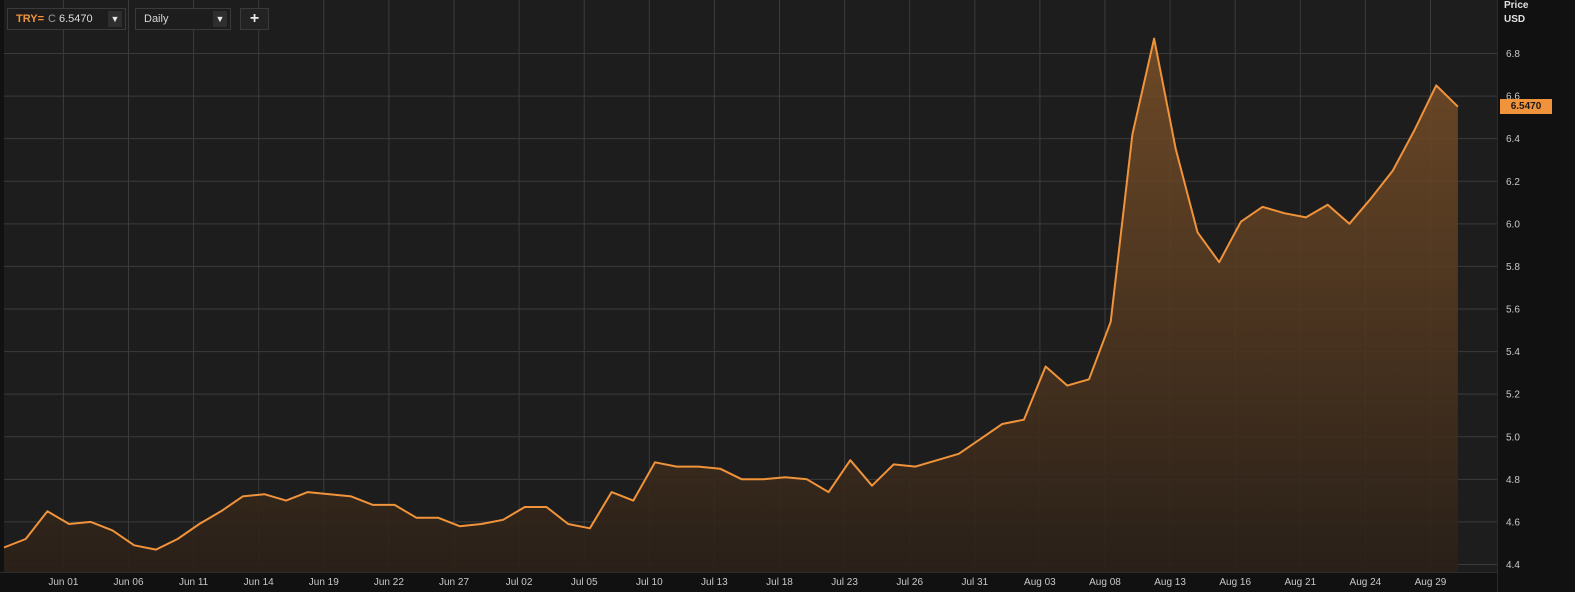 The width and height of the screenshot is (1575, 592). Describe the element at coordinates (183, 19) in the screenshot. I see `interval-selector: Daily ▼` at that location.